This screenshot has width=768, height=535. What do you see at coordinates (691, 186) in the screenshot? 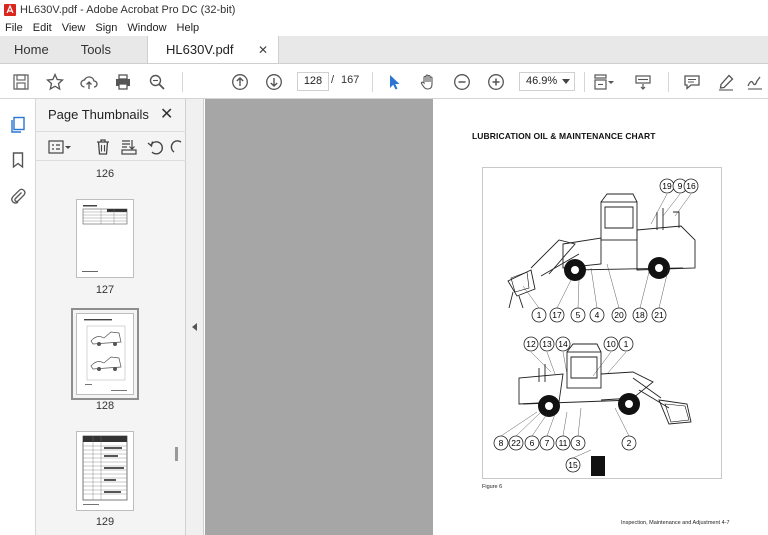
I see `callout-label: 16` at bounding box center [691, 186].